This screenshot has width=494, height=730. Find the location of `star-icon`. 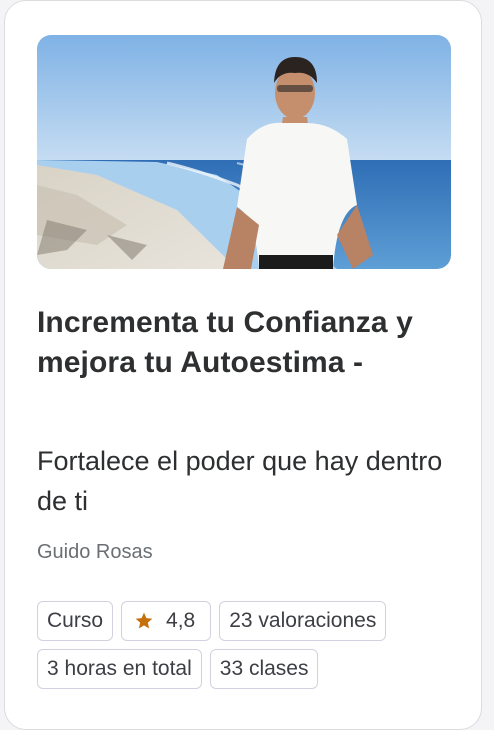

star-icon is located at coordinates (144, 620).